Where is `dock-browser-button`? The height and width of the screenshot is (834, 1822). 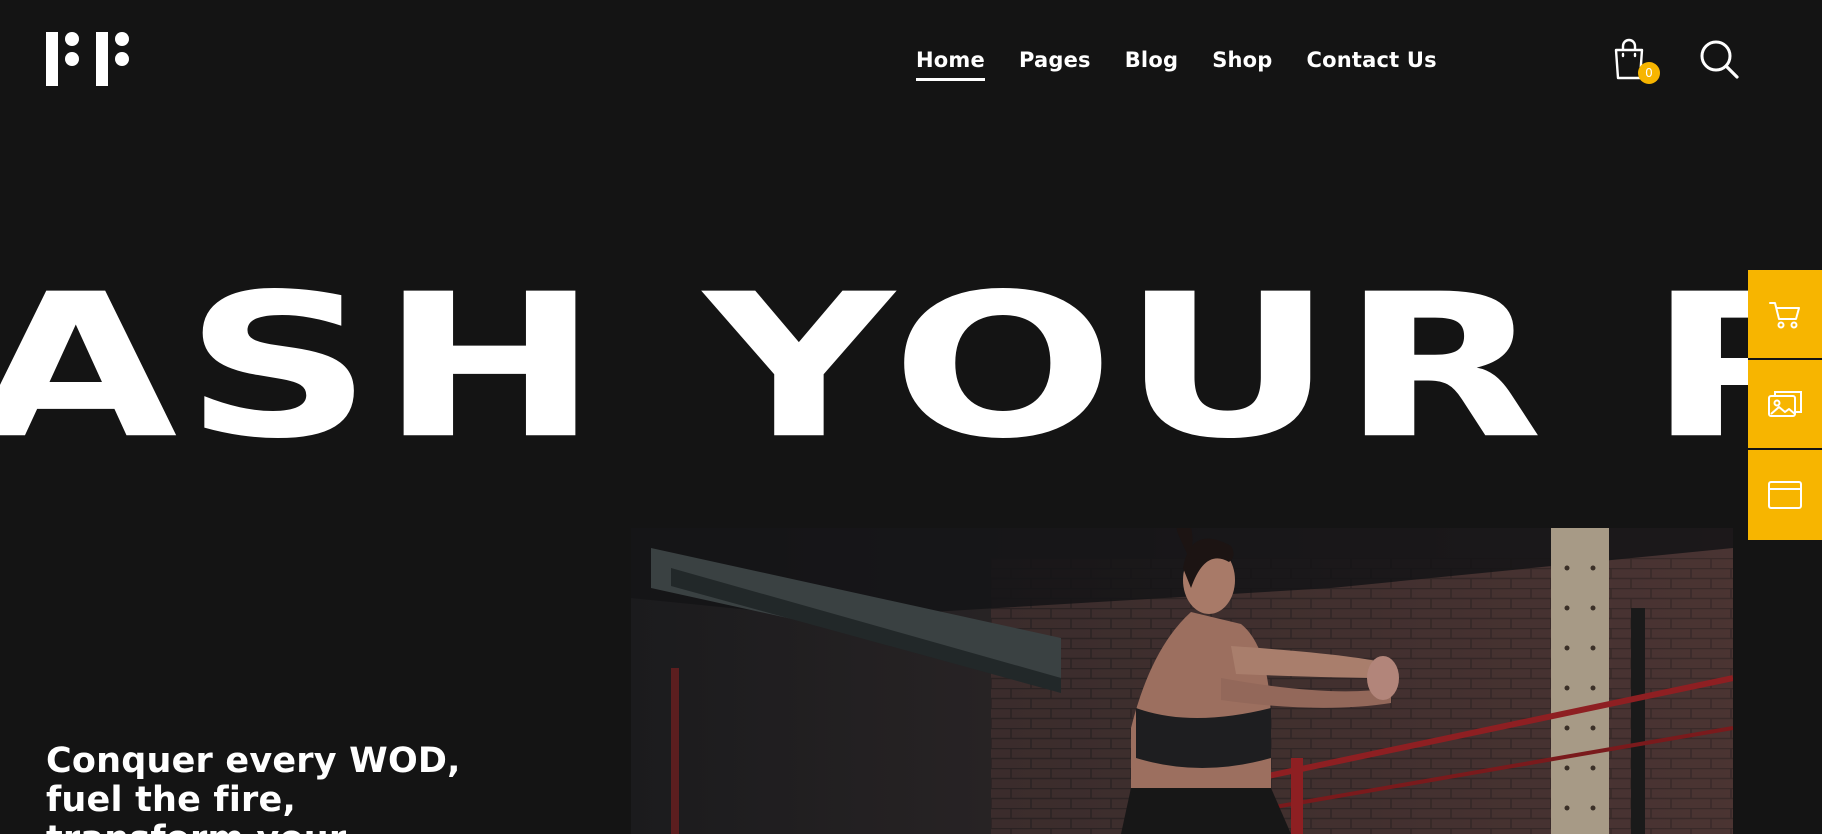 dock-browser-button is located at coordinates (1785, 495).